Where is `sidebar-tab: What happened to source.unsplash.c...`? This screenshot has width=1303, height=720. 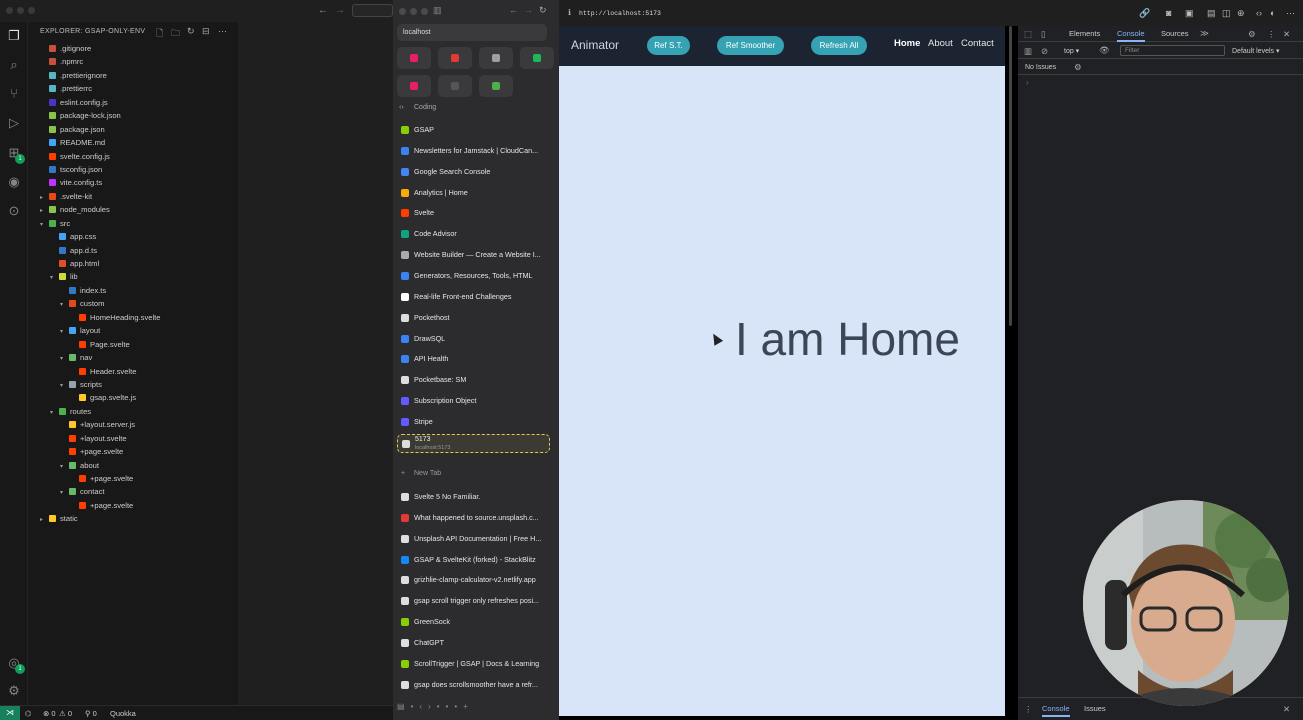 sidebar-tab: What happened to source.unsplash.c... is located at coordinates (472, 518).